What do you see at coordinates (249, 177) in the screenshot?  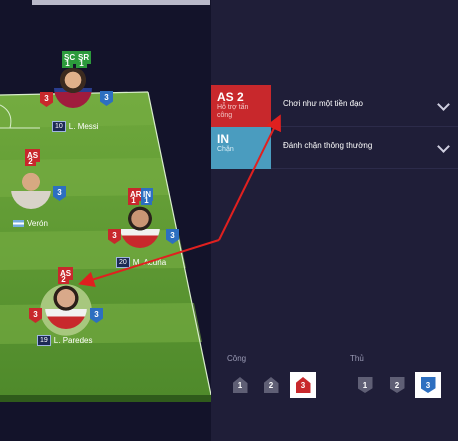 I see `arrow-to-role` at bounding box center [249, 177].